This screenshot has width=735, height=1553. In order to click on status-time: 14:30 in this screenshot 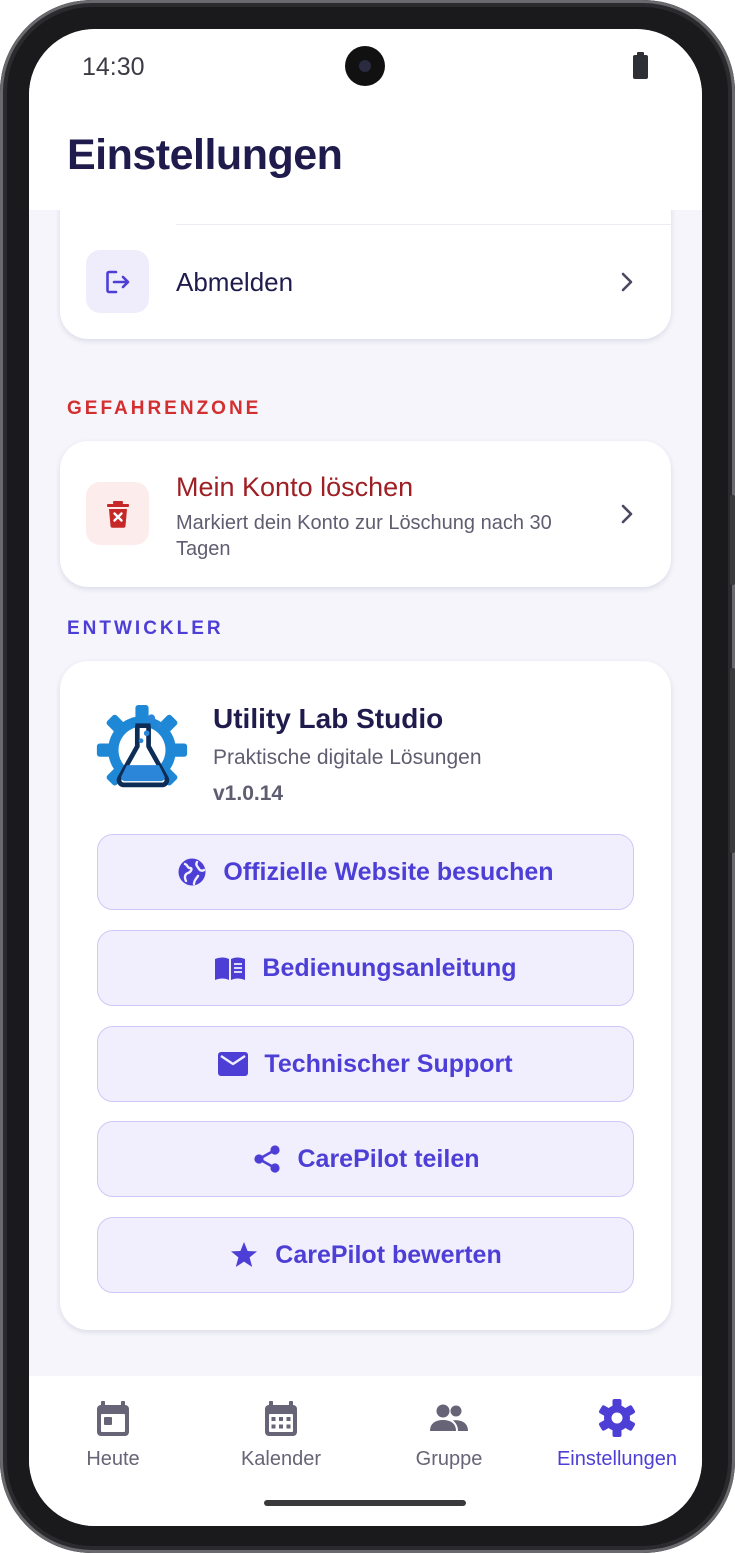, I will do `click(113, 67)`.